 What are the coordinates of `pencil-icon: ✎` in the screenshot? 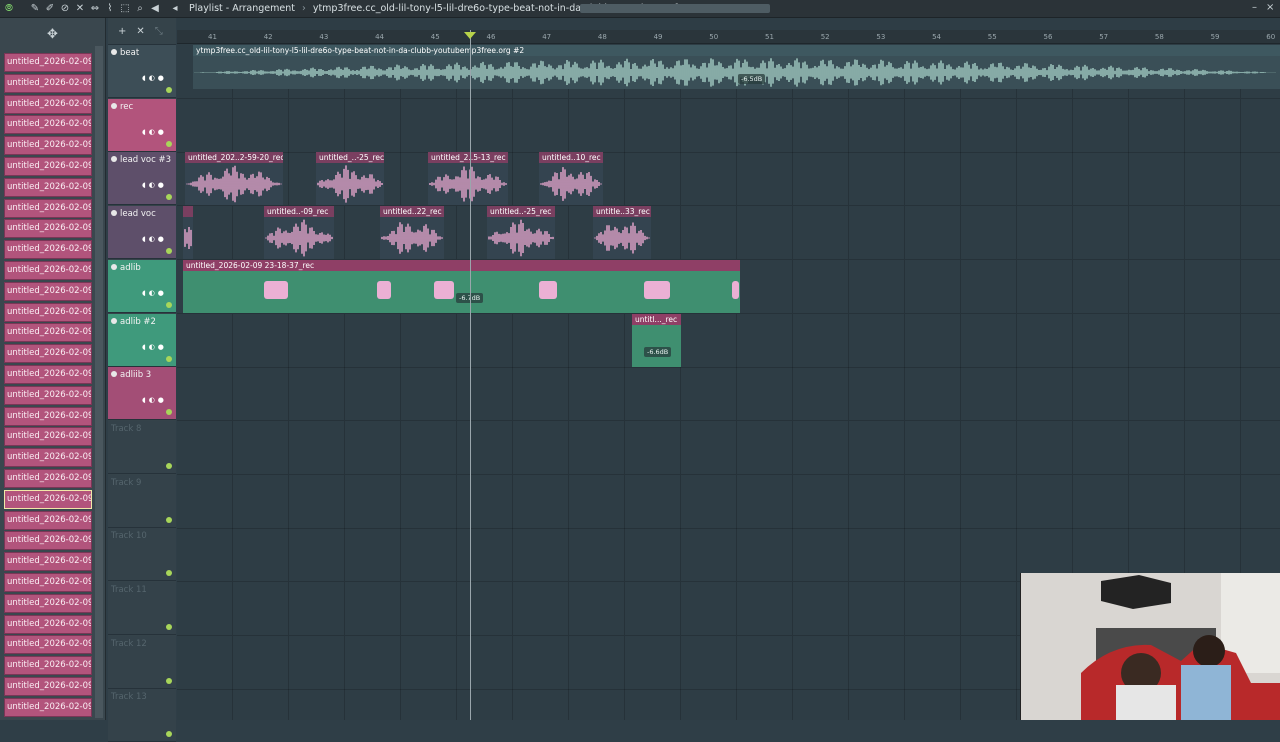 It's located at (35, 9).